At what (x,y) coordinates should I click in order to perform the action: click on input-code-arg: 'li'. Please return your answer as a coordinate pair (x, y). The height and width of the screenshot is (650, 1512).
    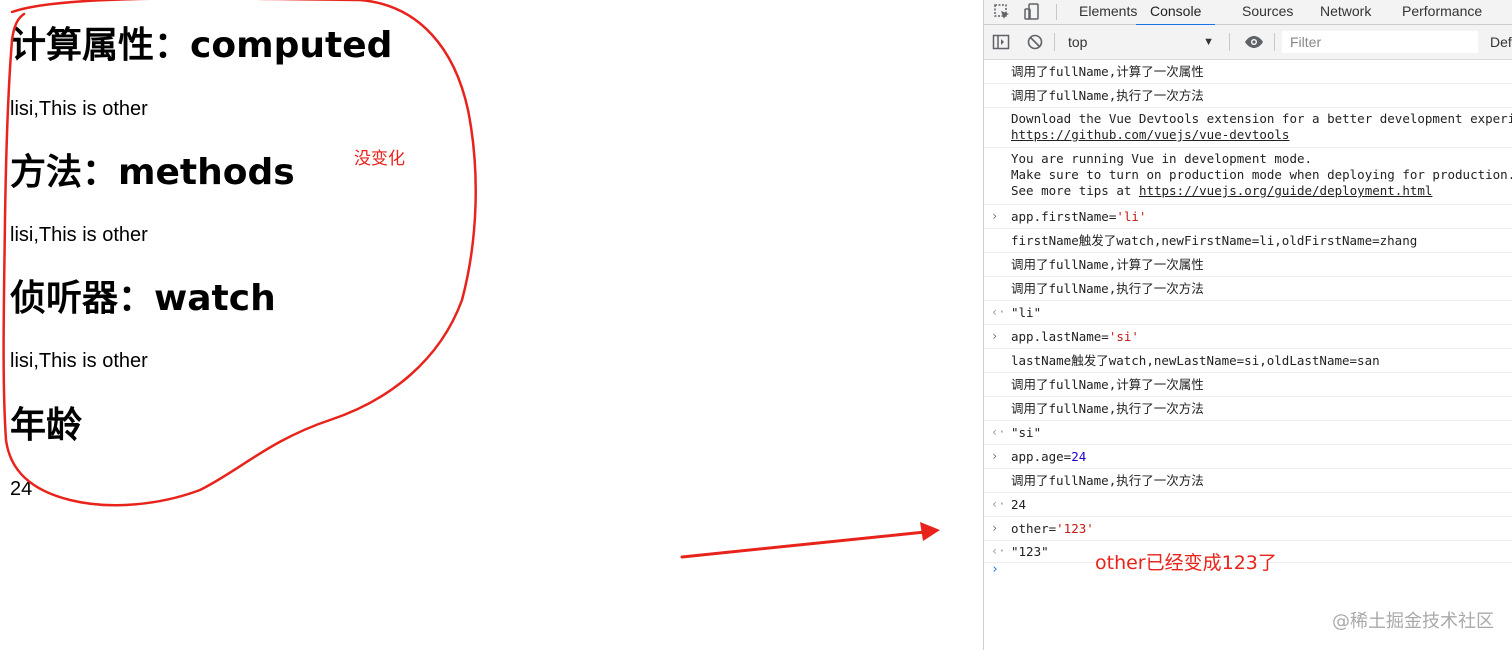
    Looking at the image, I should click on (1131, 216).